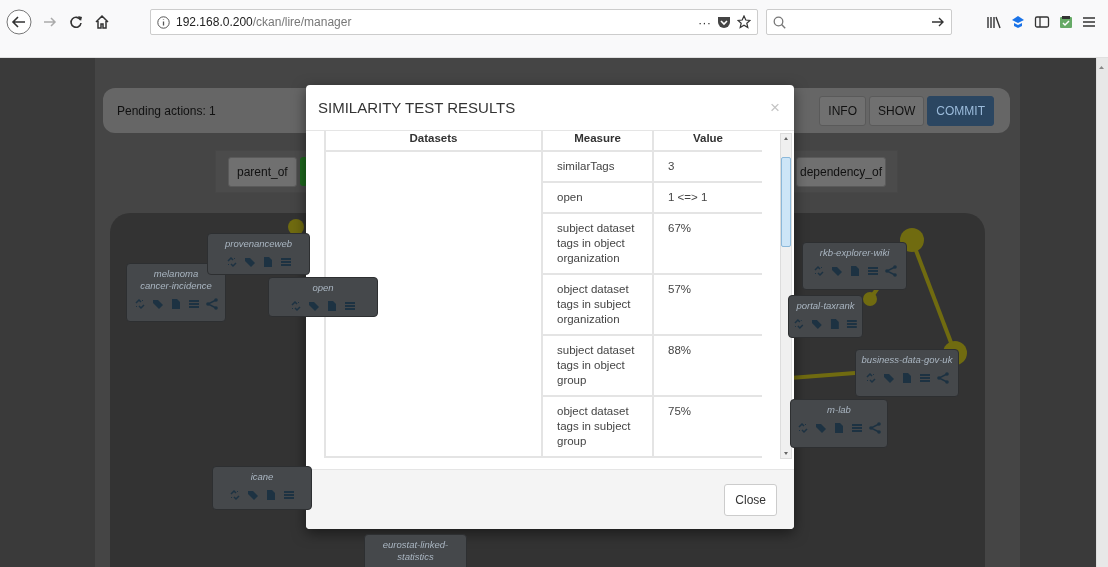 The image size is (1108, 567). I want to click on node-label: open, so click(323, 288).